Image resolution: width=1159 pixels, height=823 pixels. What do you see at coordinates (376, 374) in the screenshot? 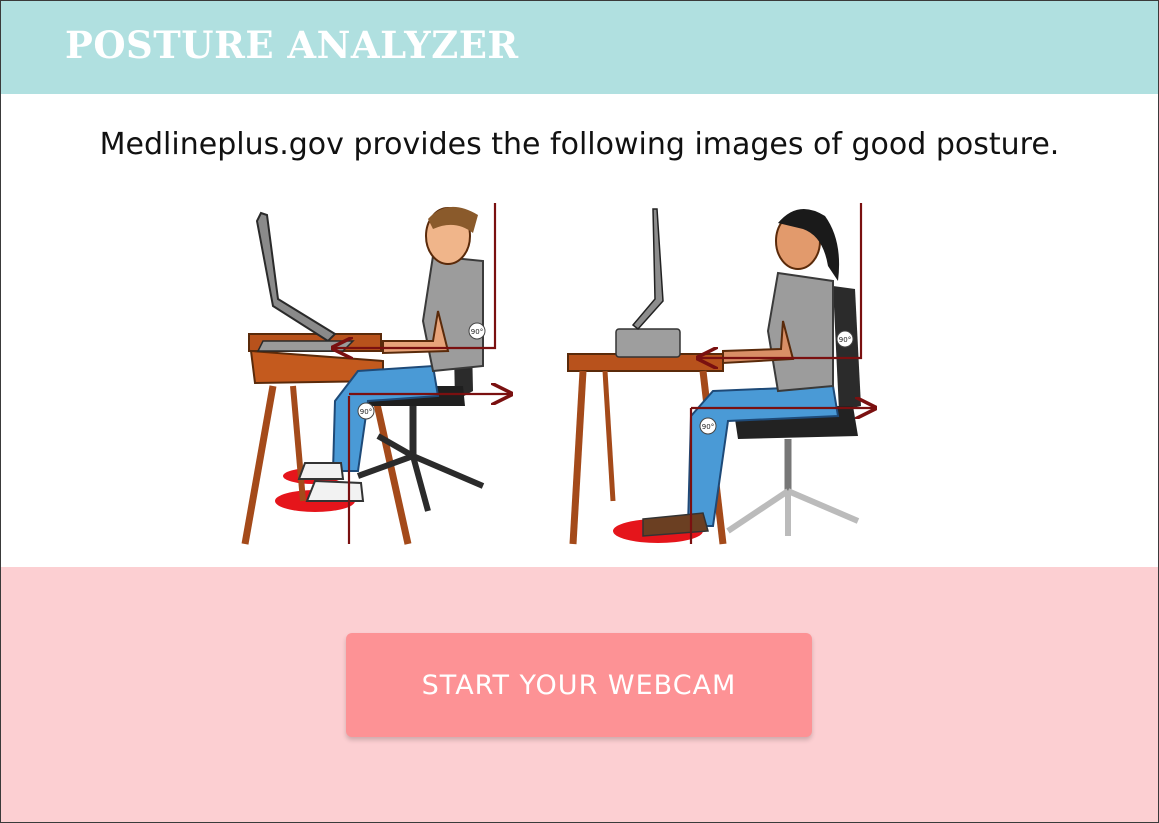
I see `posture-figure-seated-man` at bounding box center [376, 374].